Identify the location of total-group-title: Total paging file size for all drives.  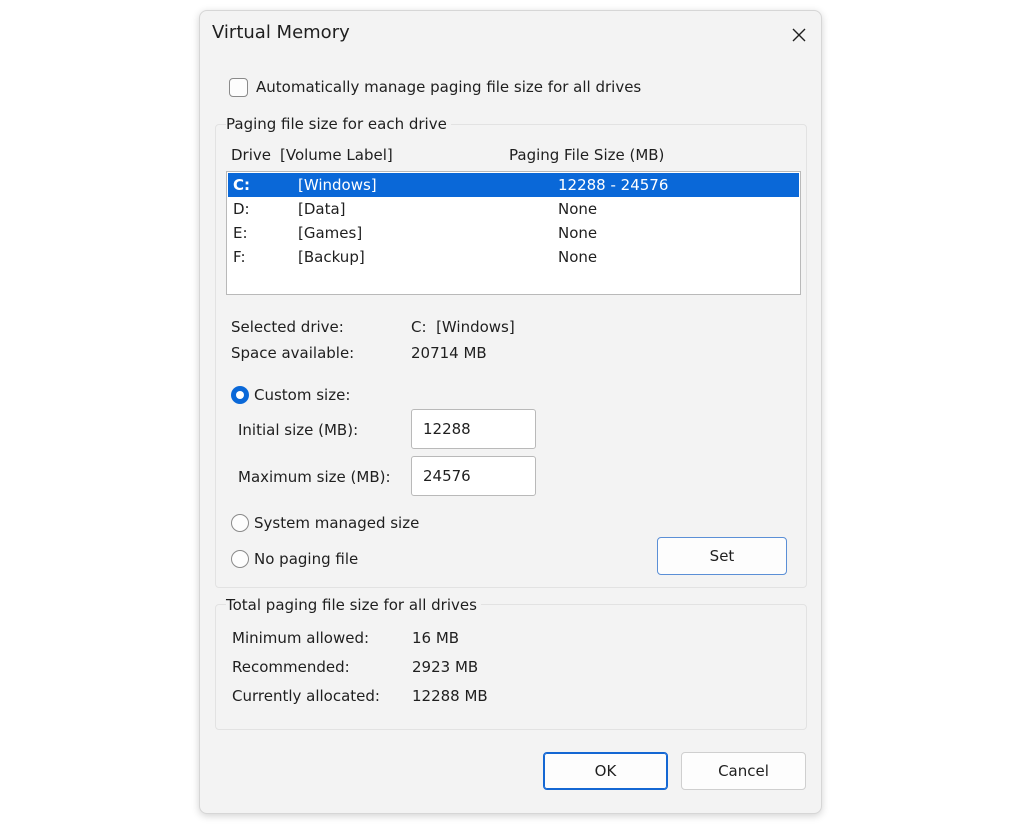
(353, 605).